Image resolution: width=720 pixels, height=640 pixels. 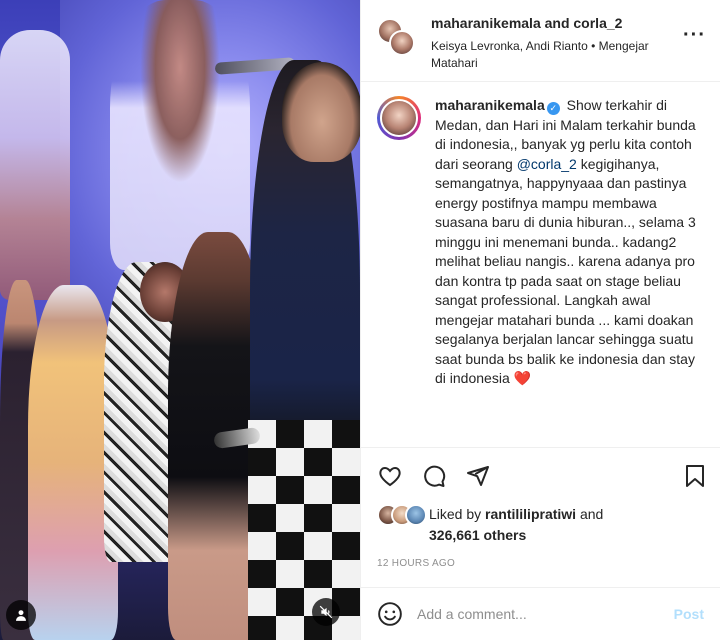 What do you see at coordinates (321, 112) in the screenshot?
I see `performer-man-head` at bounding box center [321, 112].